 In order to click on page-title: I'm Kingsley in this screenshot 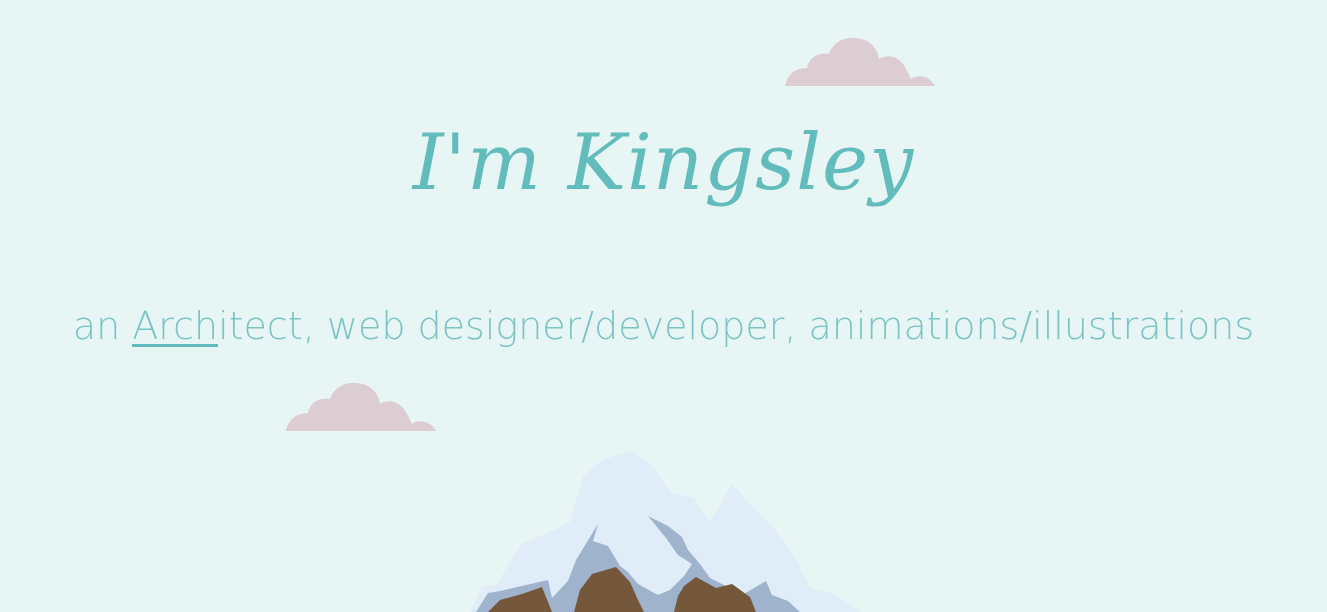, I will do `click(663, 163)`.